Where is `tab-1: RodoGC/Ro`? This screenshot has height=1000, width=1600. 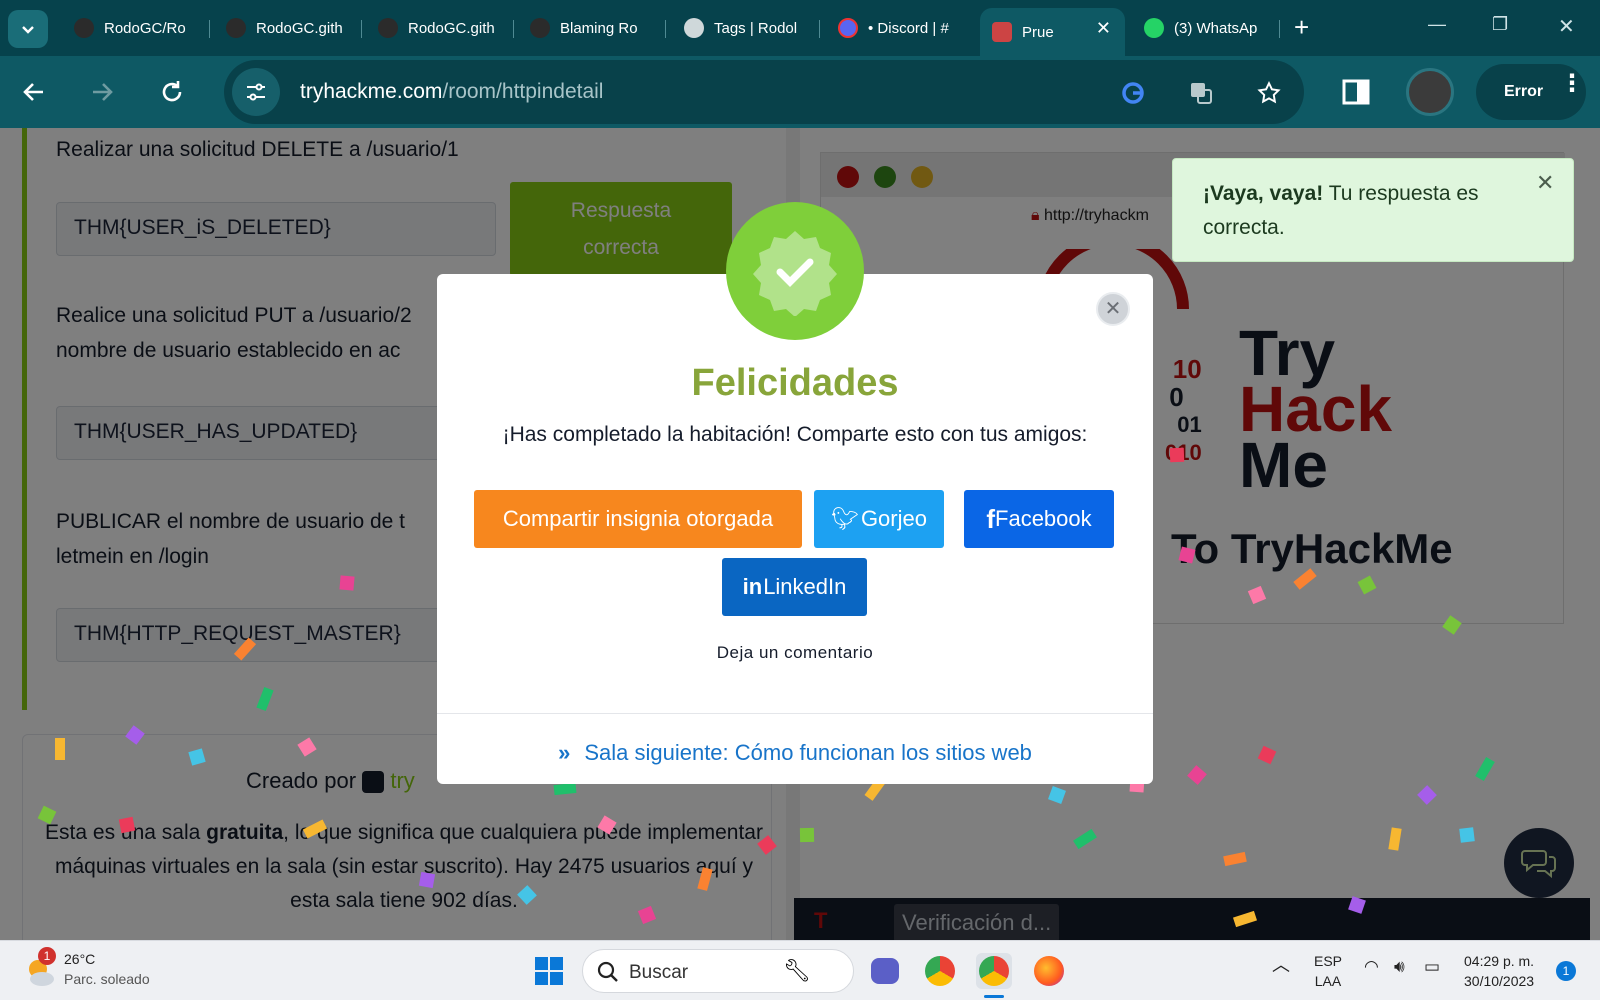 tab-1: RodoGC/Ro is located at coordinates (136, 28).